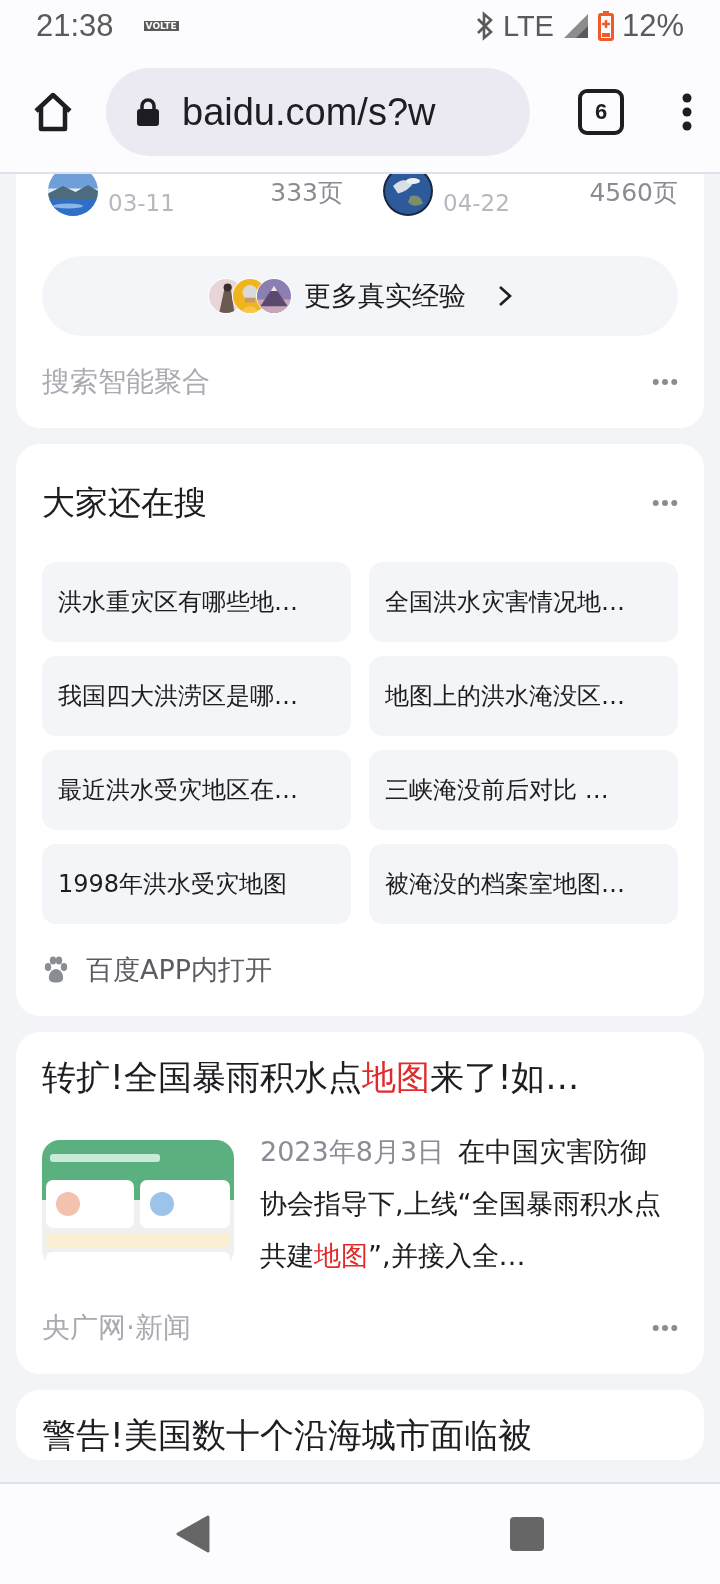 The image size is (720, 1584). Describe the element at coordinates (360, 1425) in the screenshot. I see `result-title: 警告!美国数十个沿海城市面临被` at that location.